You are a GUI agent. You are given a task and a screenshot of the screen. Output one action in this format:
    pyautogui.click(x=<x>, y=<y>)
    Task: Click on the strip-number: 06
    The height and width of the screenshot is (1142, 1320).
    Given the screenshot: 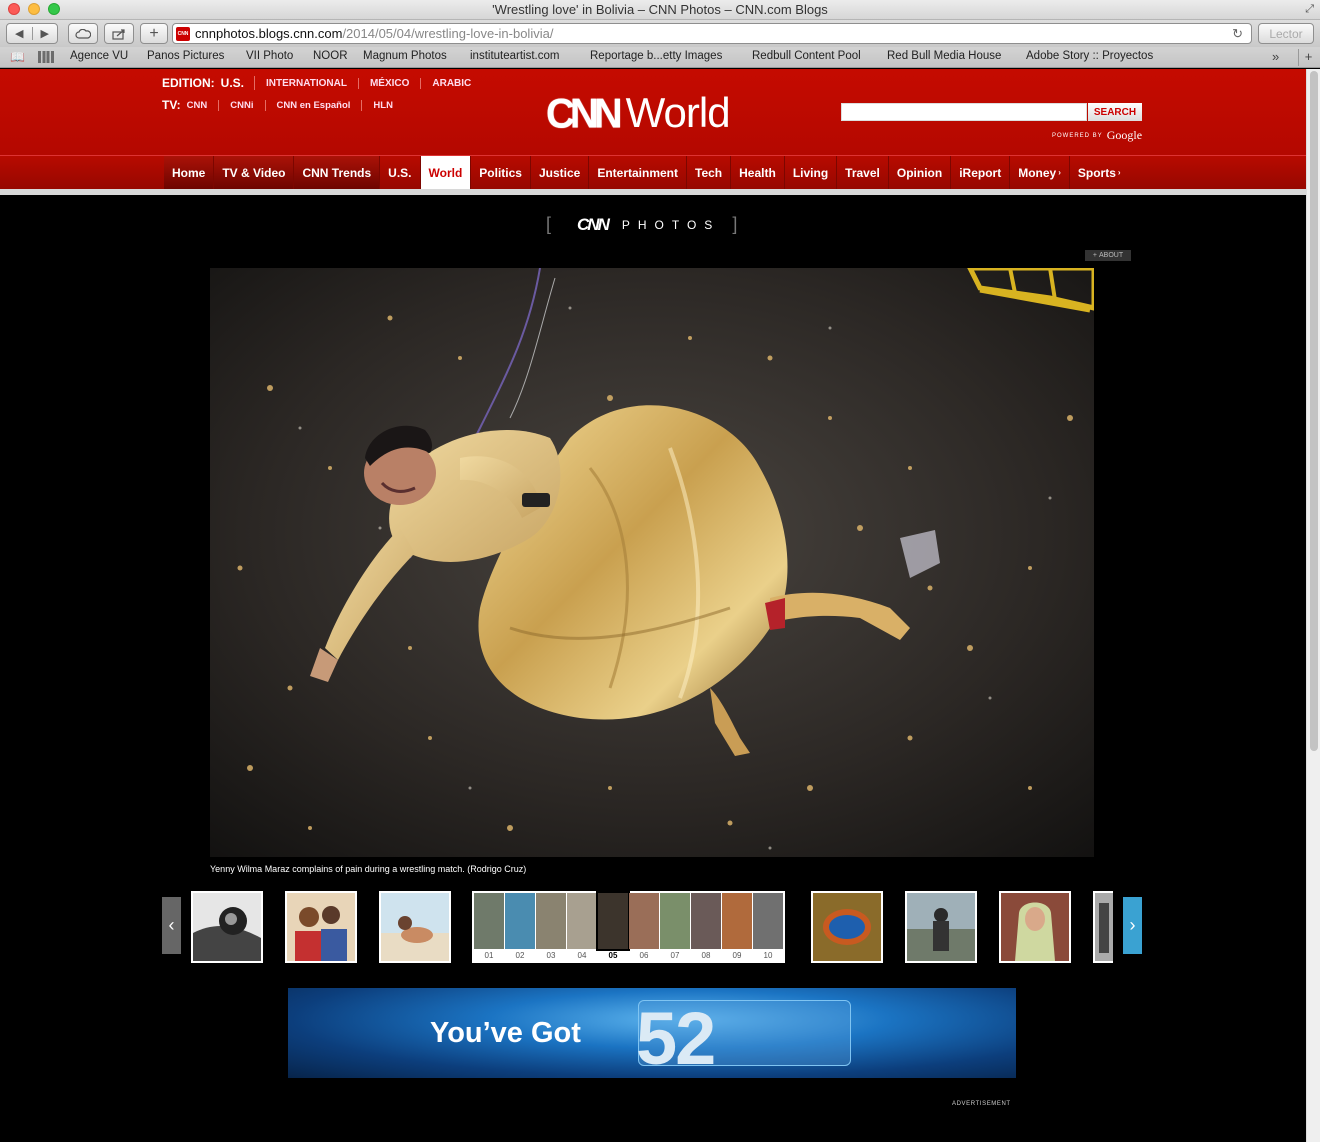 What is the action you would take?
    pyautogui.click(x=644, y=955)
    